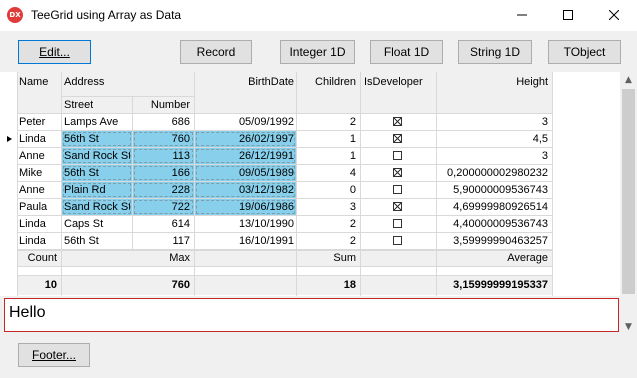 This screenshot has height=378, width=637. I want to click on cell-birthdate: 26/12/1991, so click(245, 156).